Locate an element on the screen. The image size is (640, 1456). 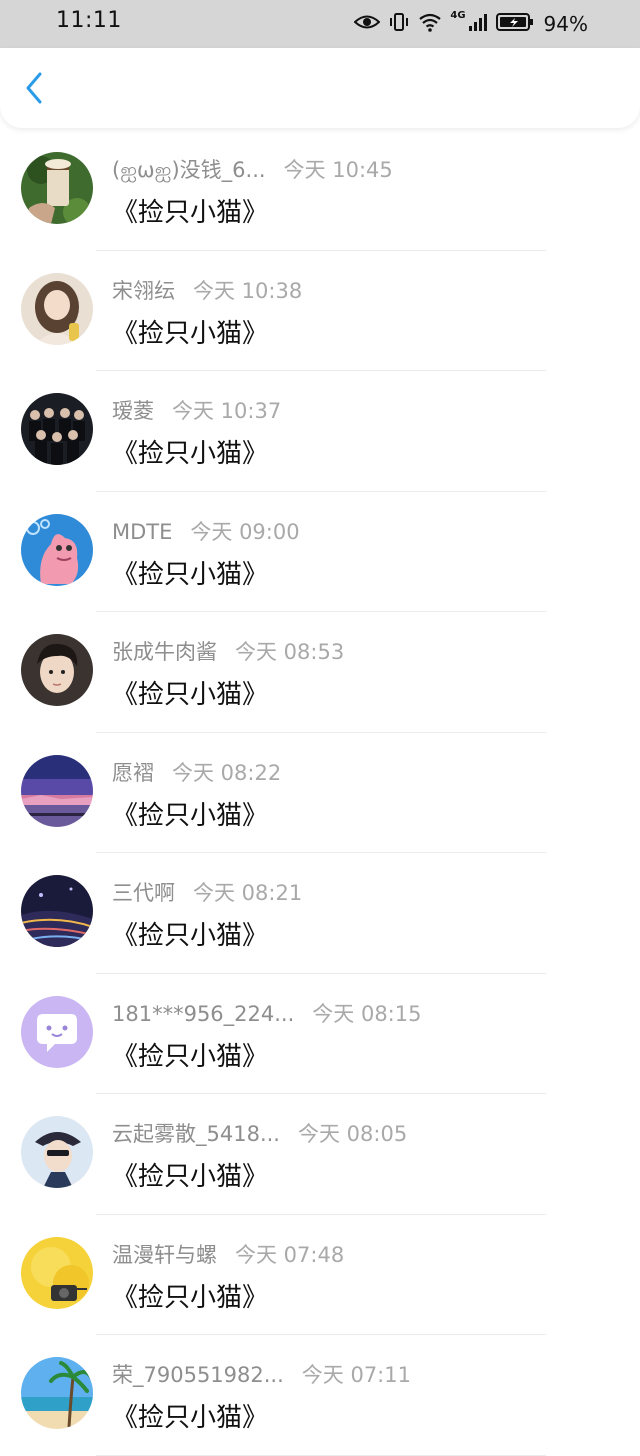
list-item: (ஐωஐ)没钱_6... 今天 10:45 《捡只小猫》 is located at coordinates (320, 190).